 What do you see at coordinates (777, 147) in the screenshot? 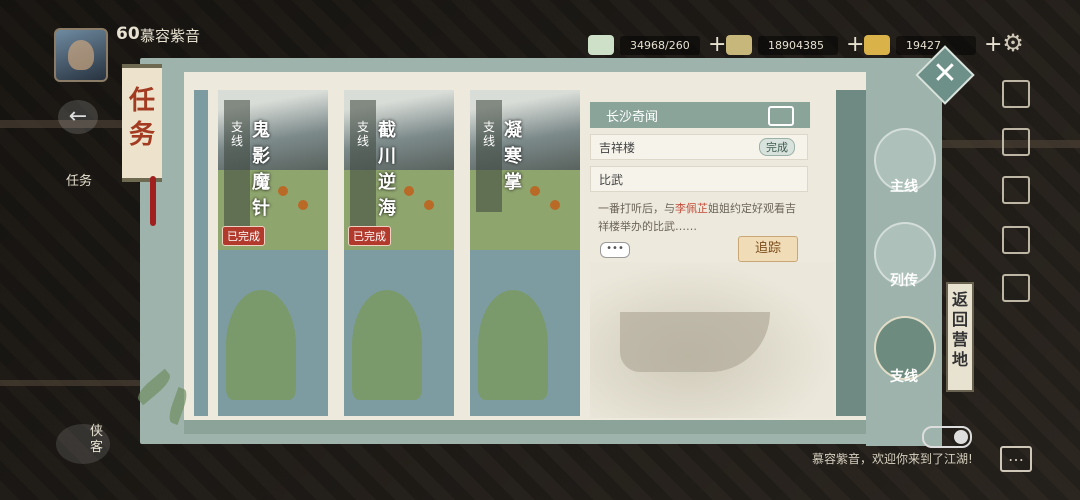
I see `step-complete-badge: 完成` at bounding box center [777, 147].